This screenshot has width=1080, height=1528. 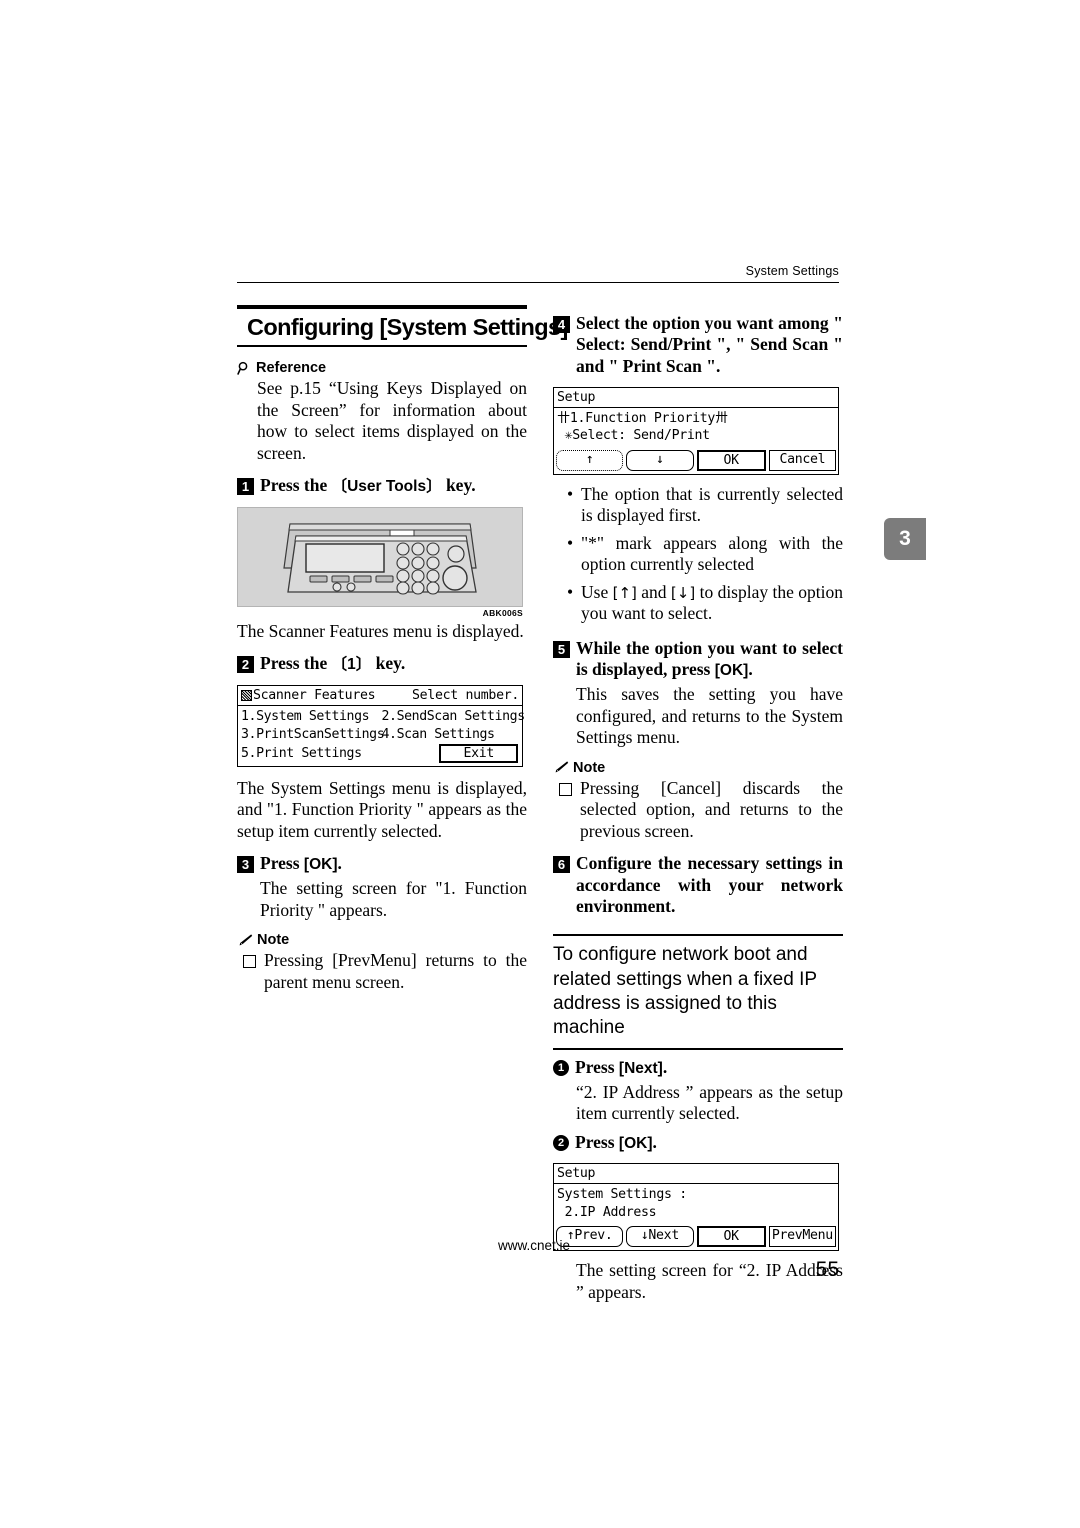 I want to click on note-label: Note, so click(x=273, y=940).